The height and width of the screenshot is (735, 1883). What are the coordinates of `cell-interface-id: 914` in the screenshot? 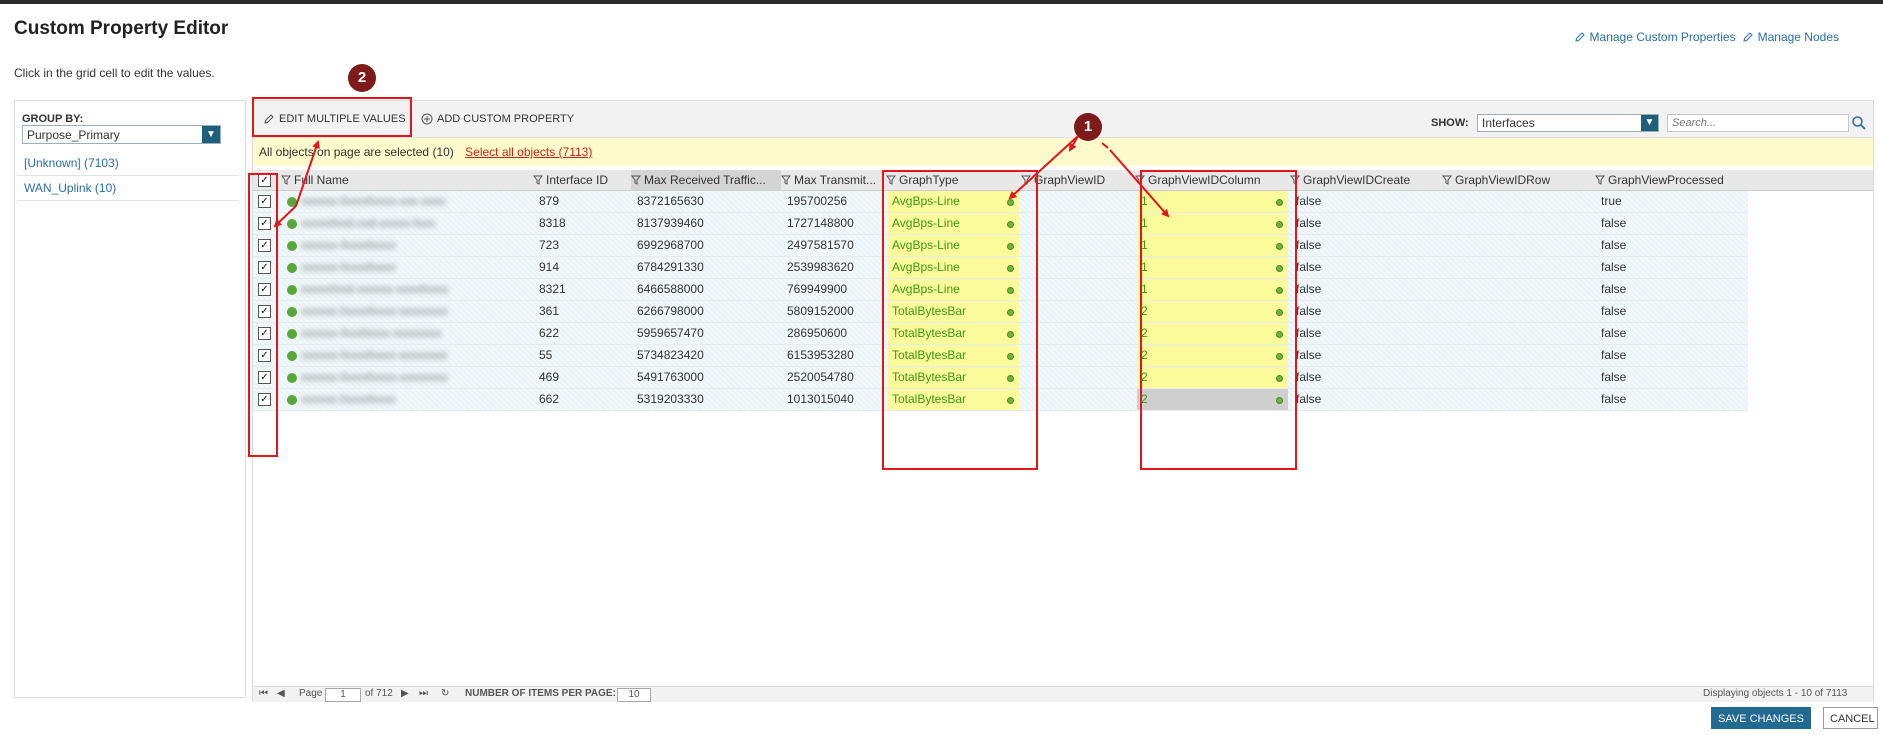 It's located at (582, 267).